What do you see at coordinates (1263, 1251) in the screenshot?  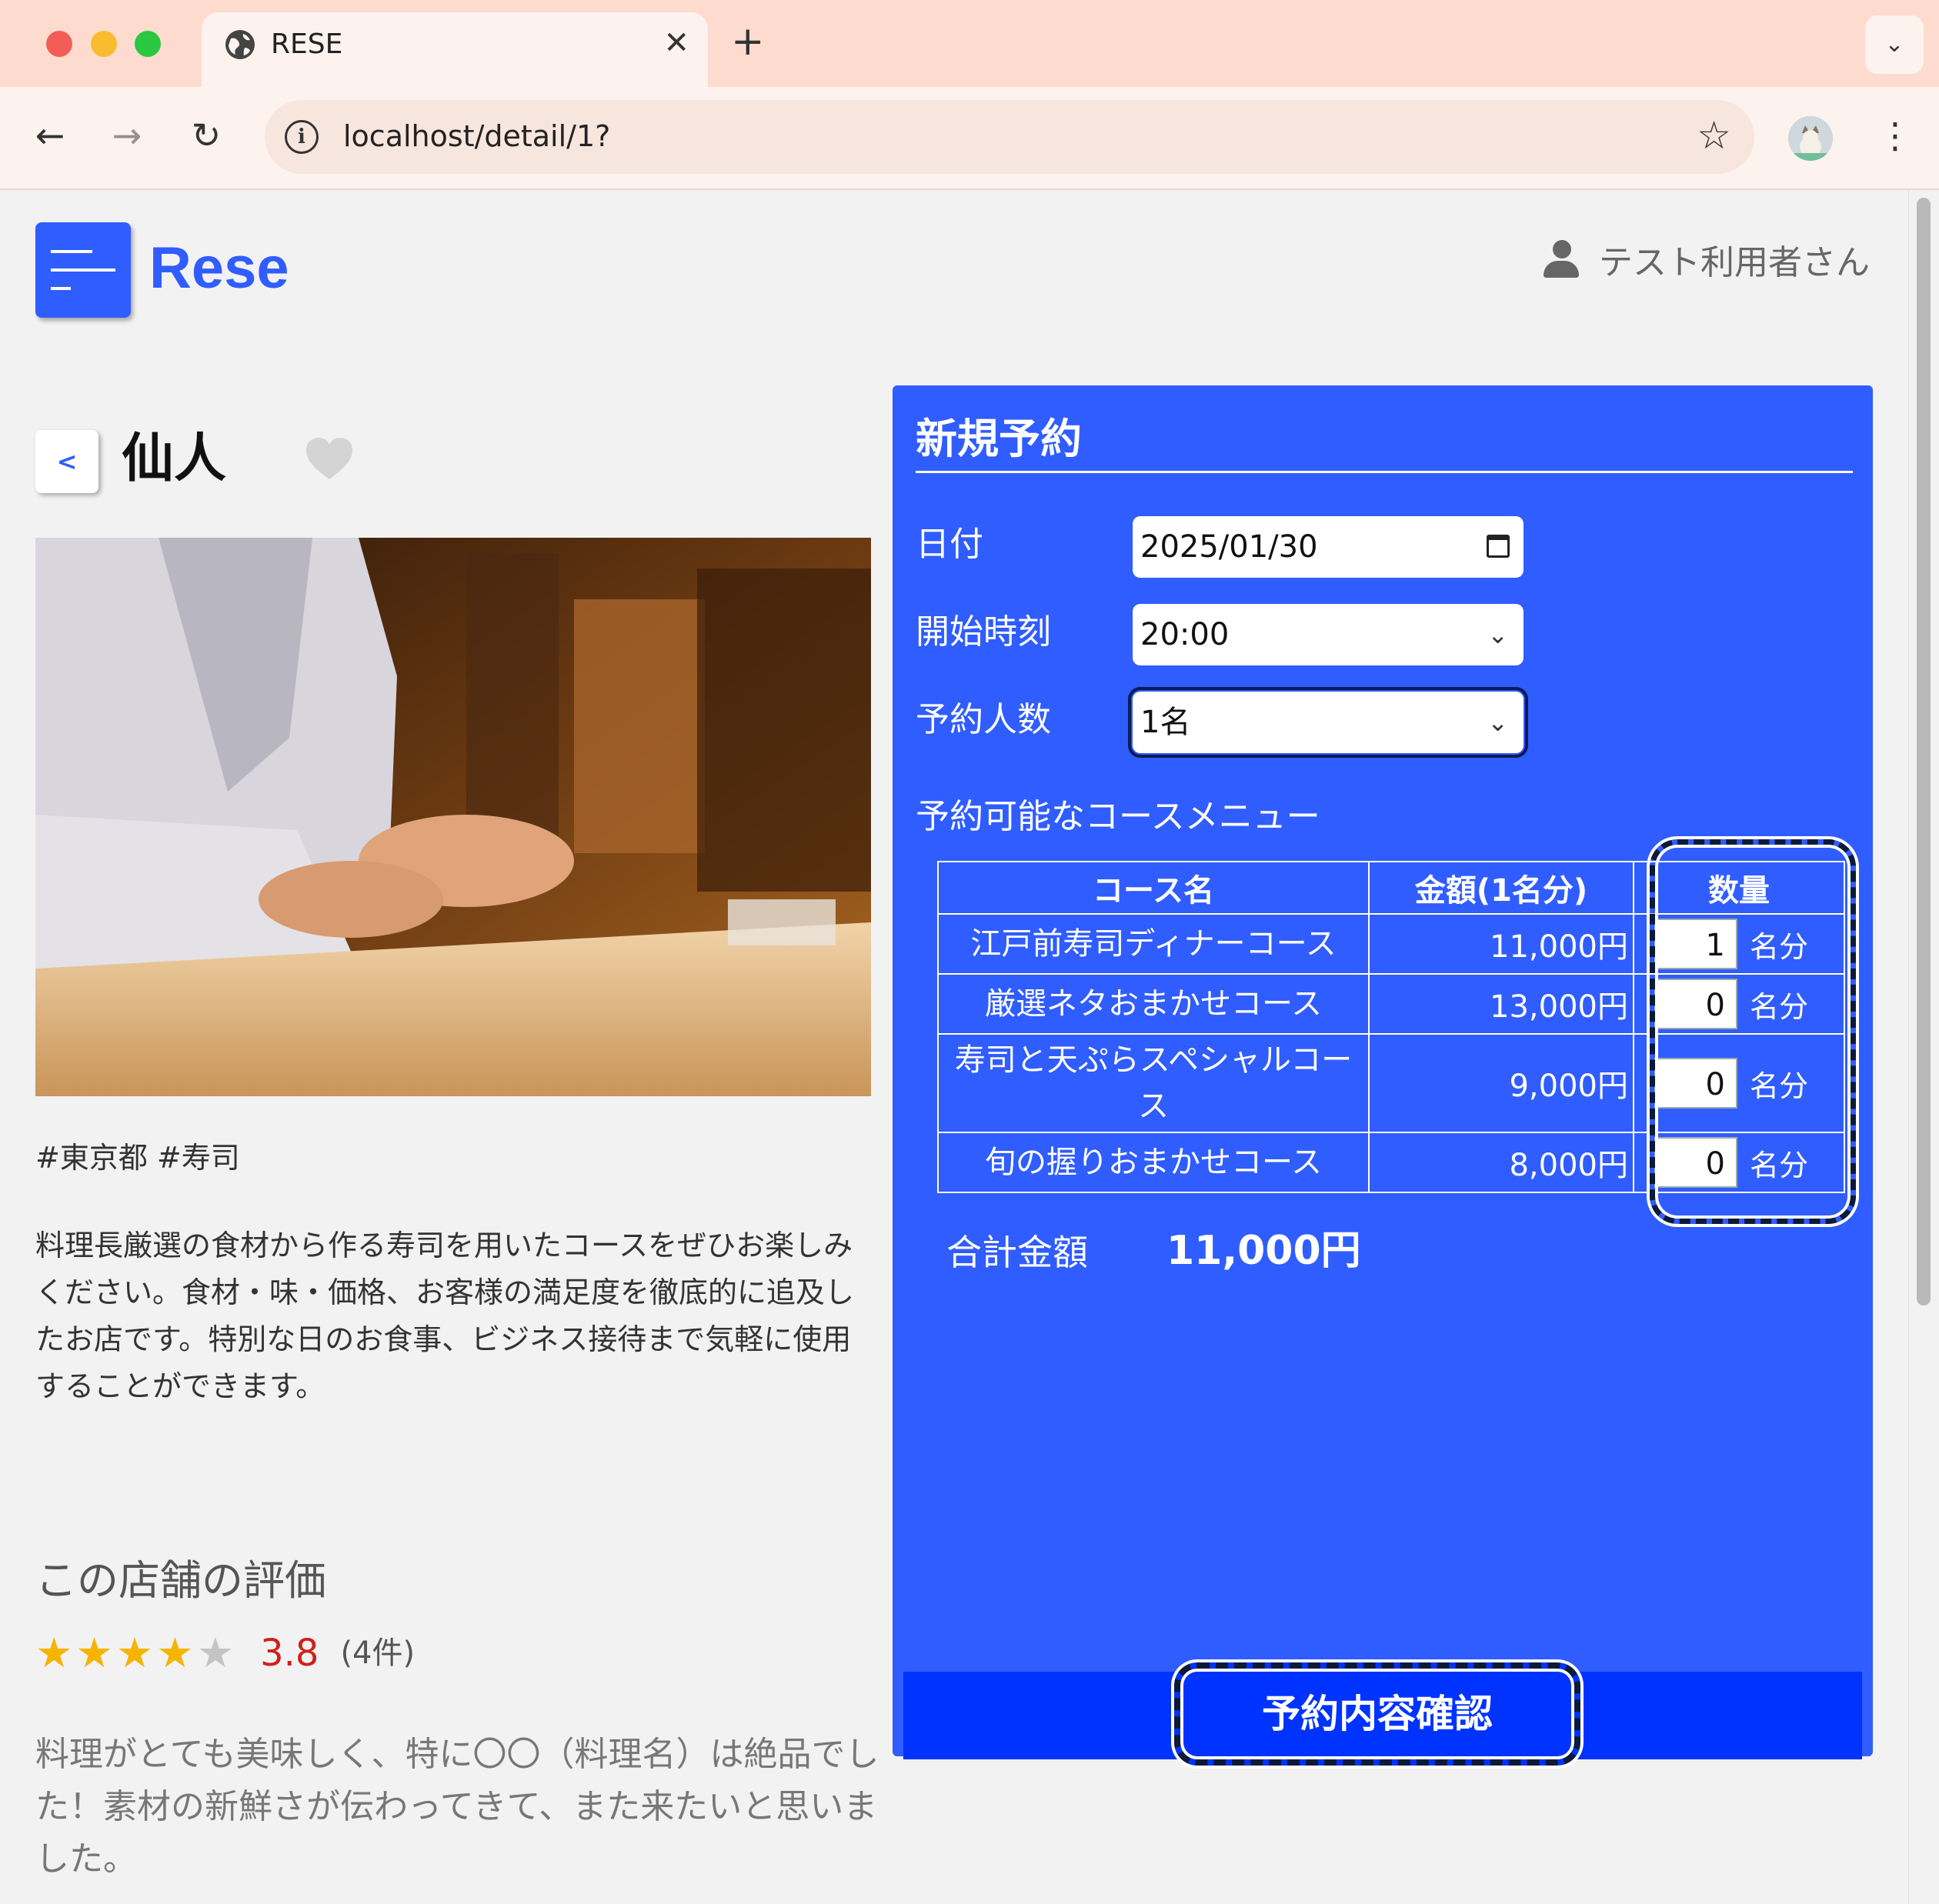 I see `total-value: 11,000円` at bounding box center [1263, 1251].